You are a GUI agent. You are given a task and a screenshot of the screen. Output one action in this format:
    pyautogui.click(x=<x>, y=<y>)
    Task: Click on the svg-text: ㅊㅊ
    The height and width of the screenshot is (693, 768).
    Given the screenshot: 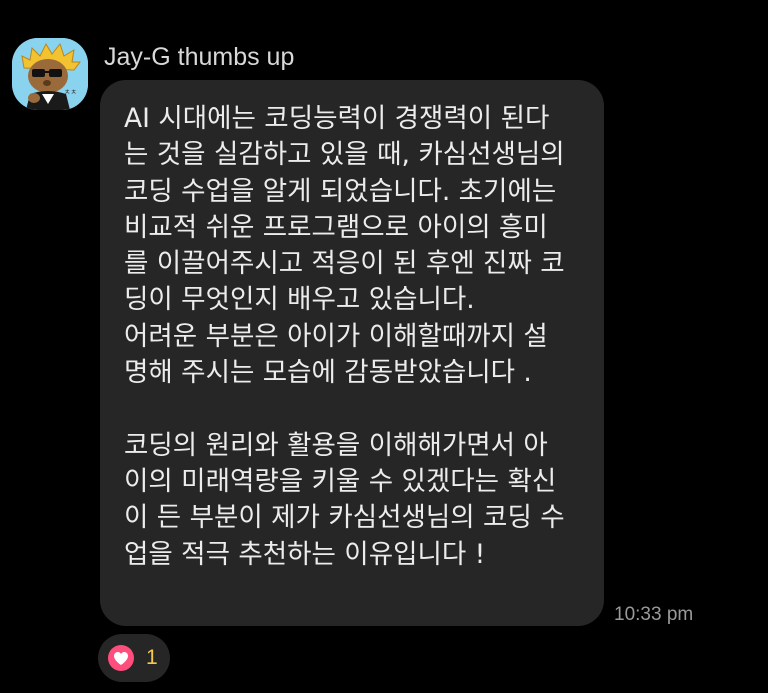 What is the action you would take?
    pyautogui.click(x=70, y=92)
    